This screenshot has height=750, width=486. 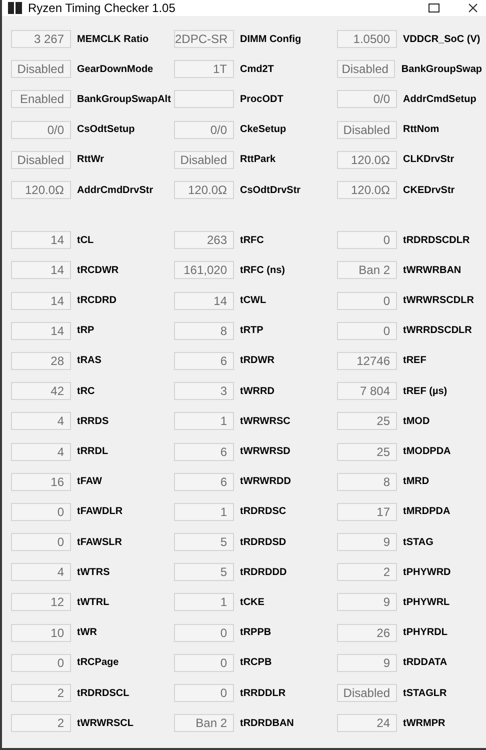 I want to click on field-label: tRDRDDD, so click(x=263, y=572).